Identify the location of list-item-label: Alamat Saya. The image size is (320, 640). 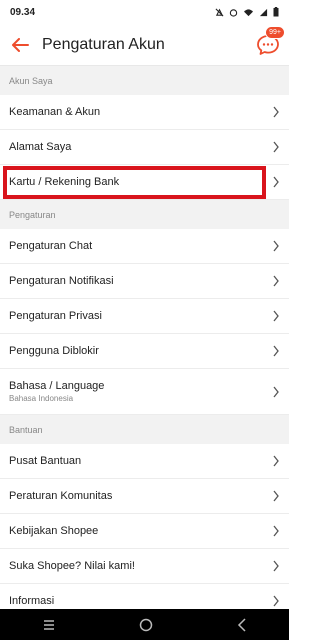
(40, 147).